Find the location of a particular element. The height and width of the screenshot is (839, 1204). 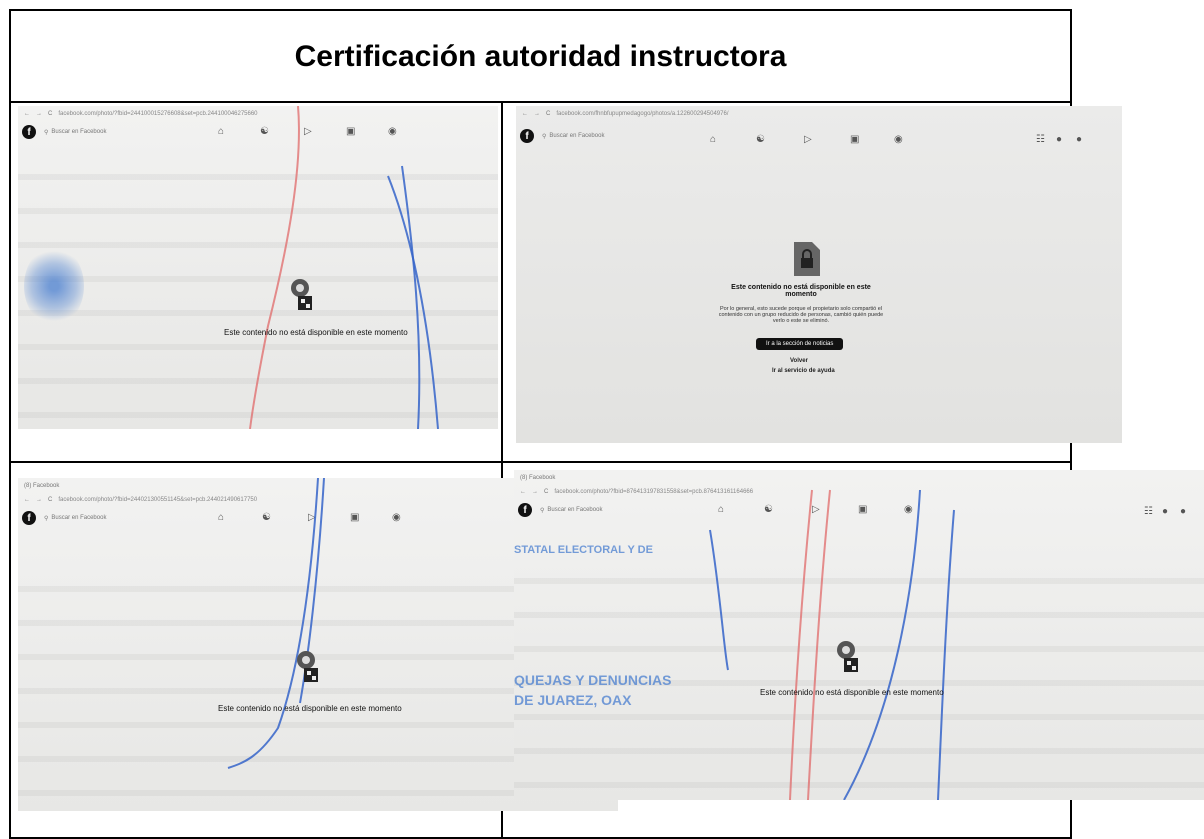

marketplace-icon: ▣ is located at coordinates (855, 139).